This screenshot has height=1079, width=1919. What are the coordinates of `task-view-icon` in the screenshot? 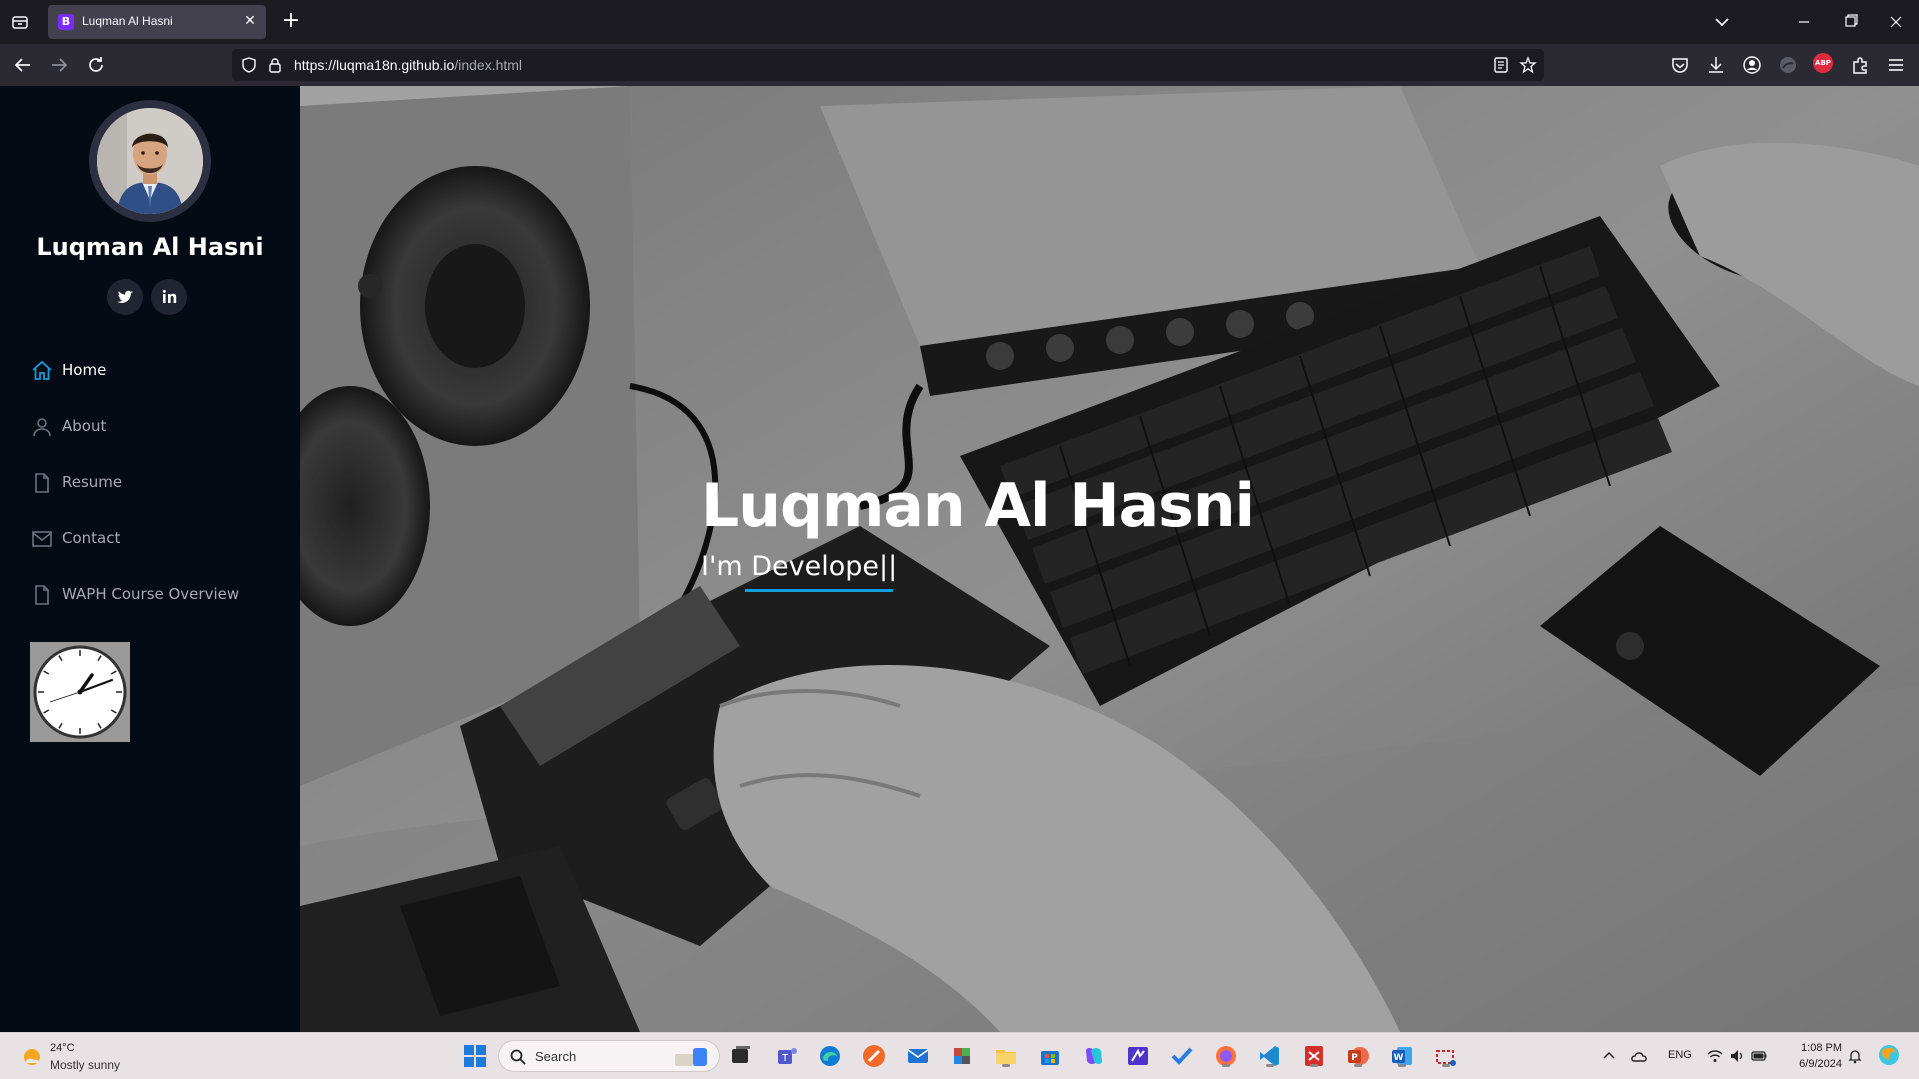 It's located at (741, 1056).